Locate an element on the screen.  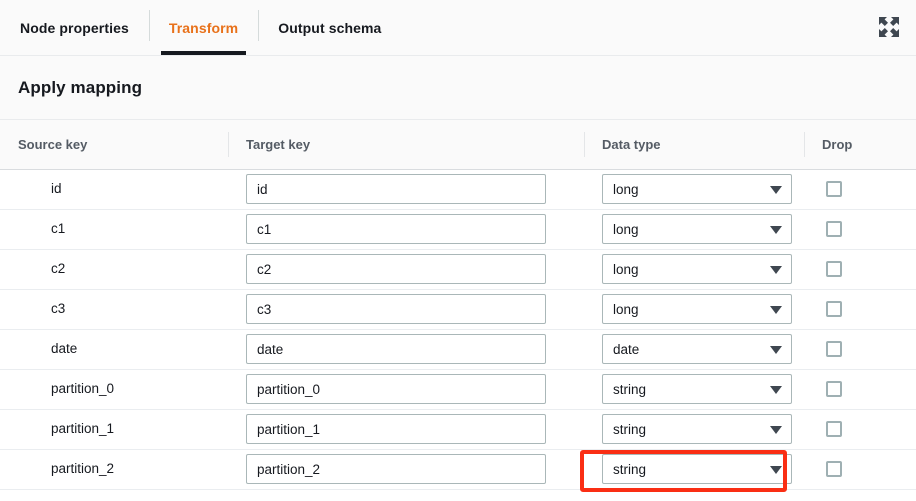
source-key-cell: date is located at coordinates (114, 349).